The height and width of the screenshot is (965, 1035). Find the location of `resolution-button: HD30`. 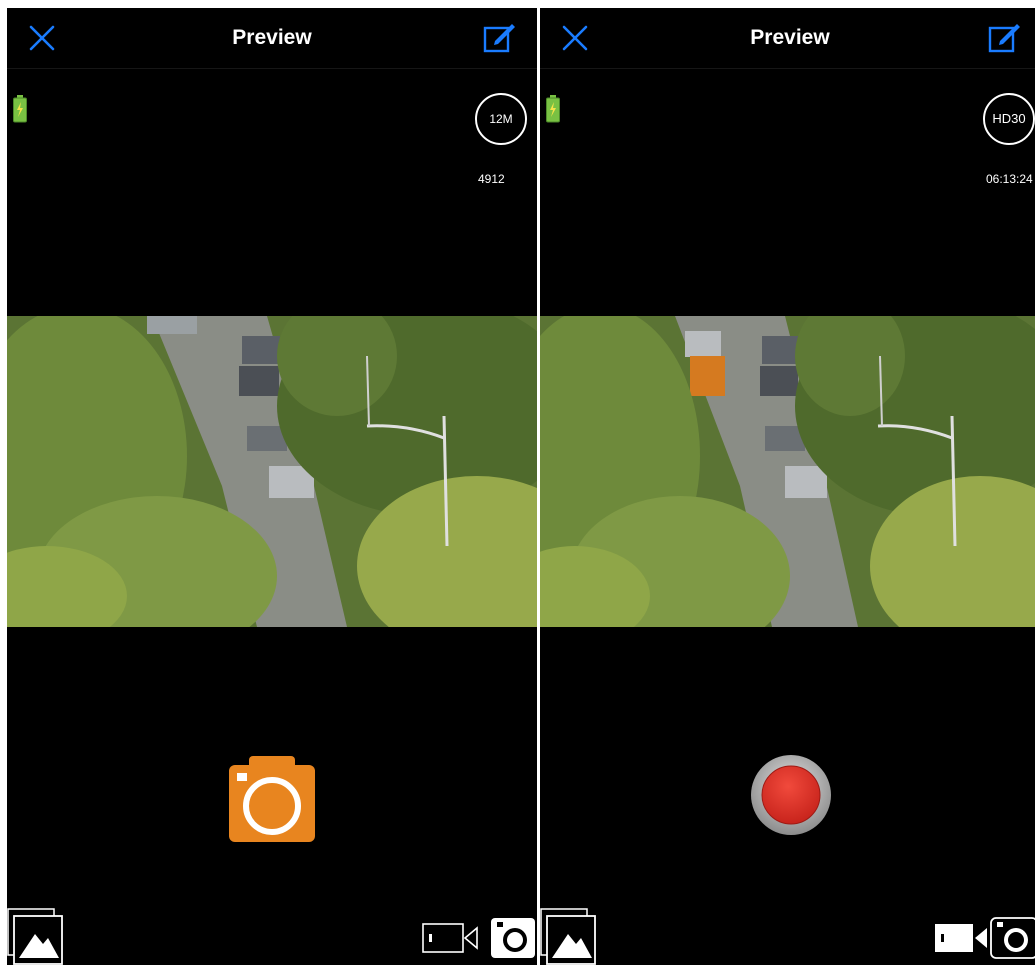

resolution-button: HD30 is located at coordinates (1009, 119).